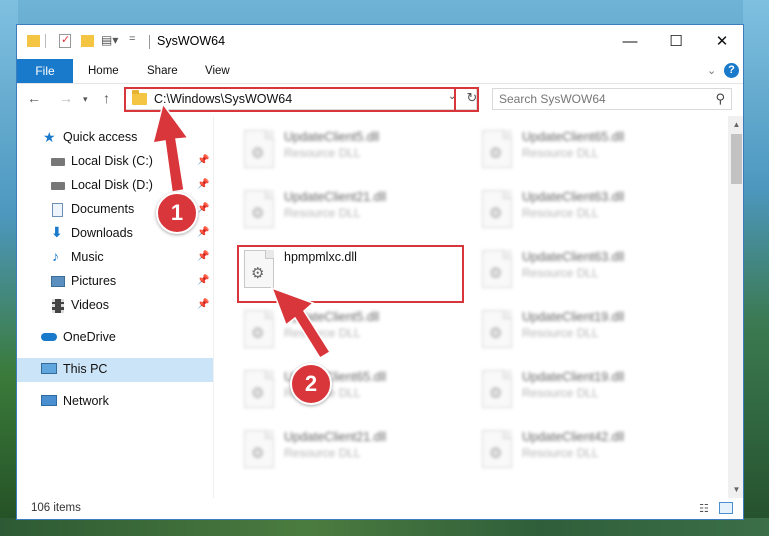  I want to click on annotation-arrows, so click(241, 231).